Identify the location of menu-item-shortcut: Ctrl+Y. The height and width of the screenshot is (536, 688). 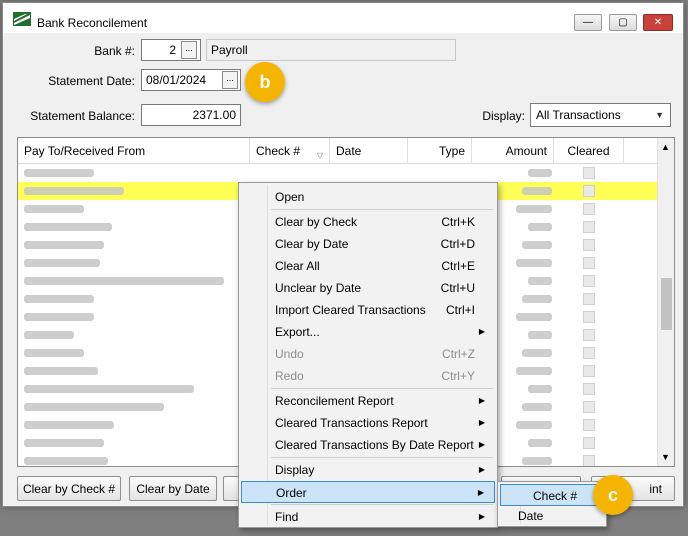
(458, 376).